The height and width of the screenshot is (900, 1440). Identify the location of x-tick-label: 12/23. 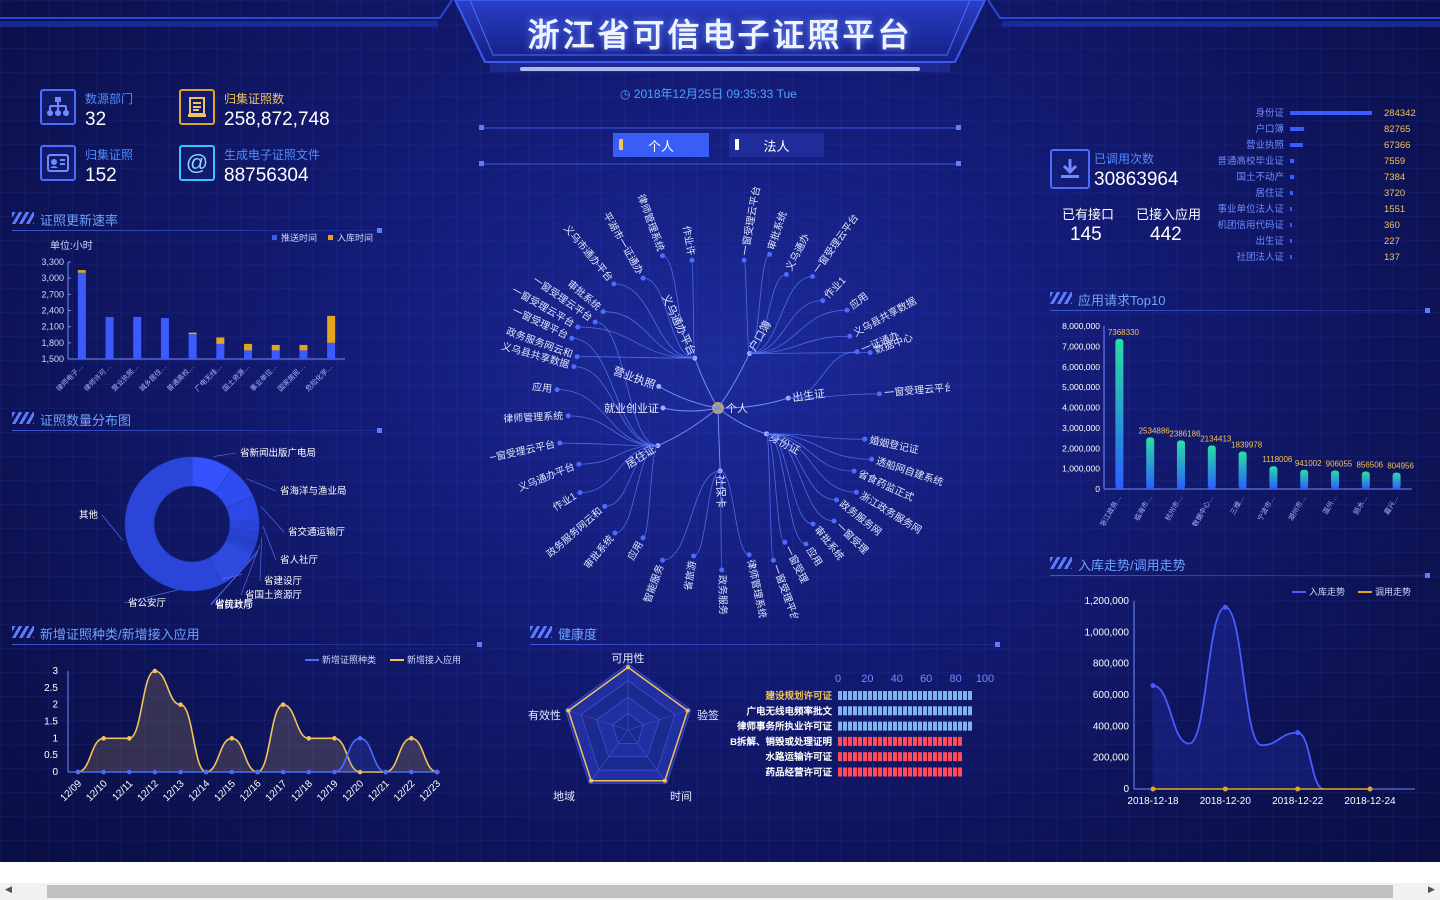
(431, 791).